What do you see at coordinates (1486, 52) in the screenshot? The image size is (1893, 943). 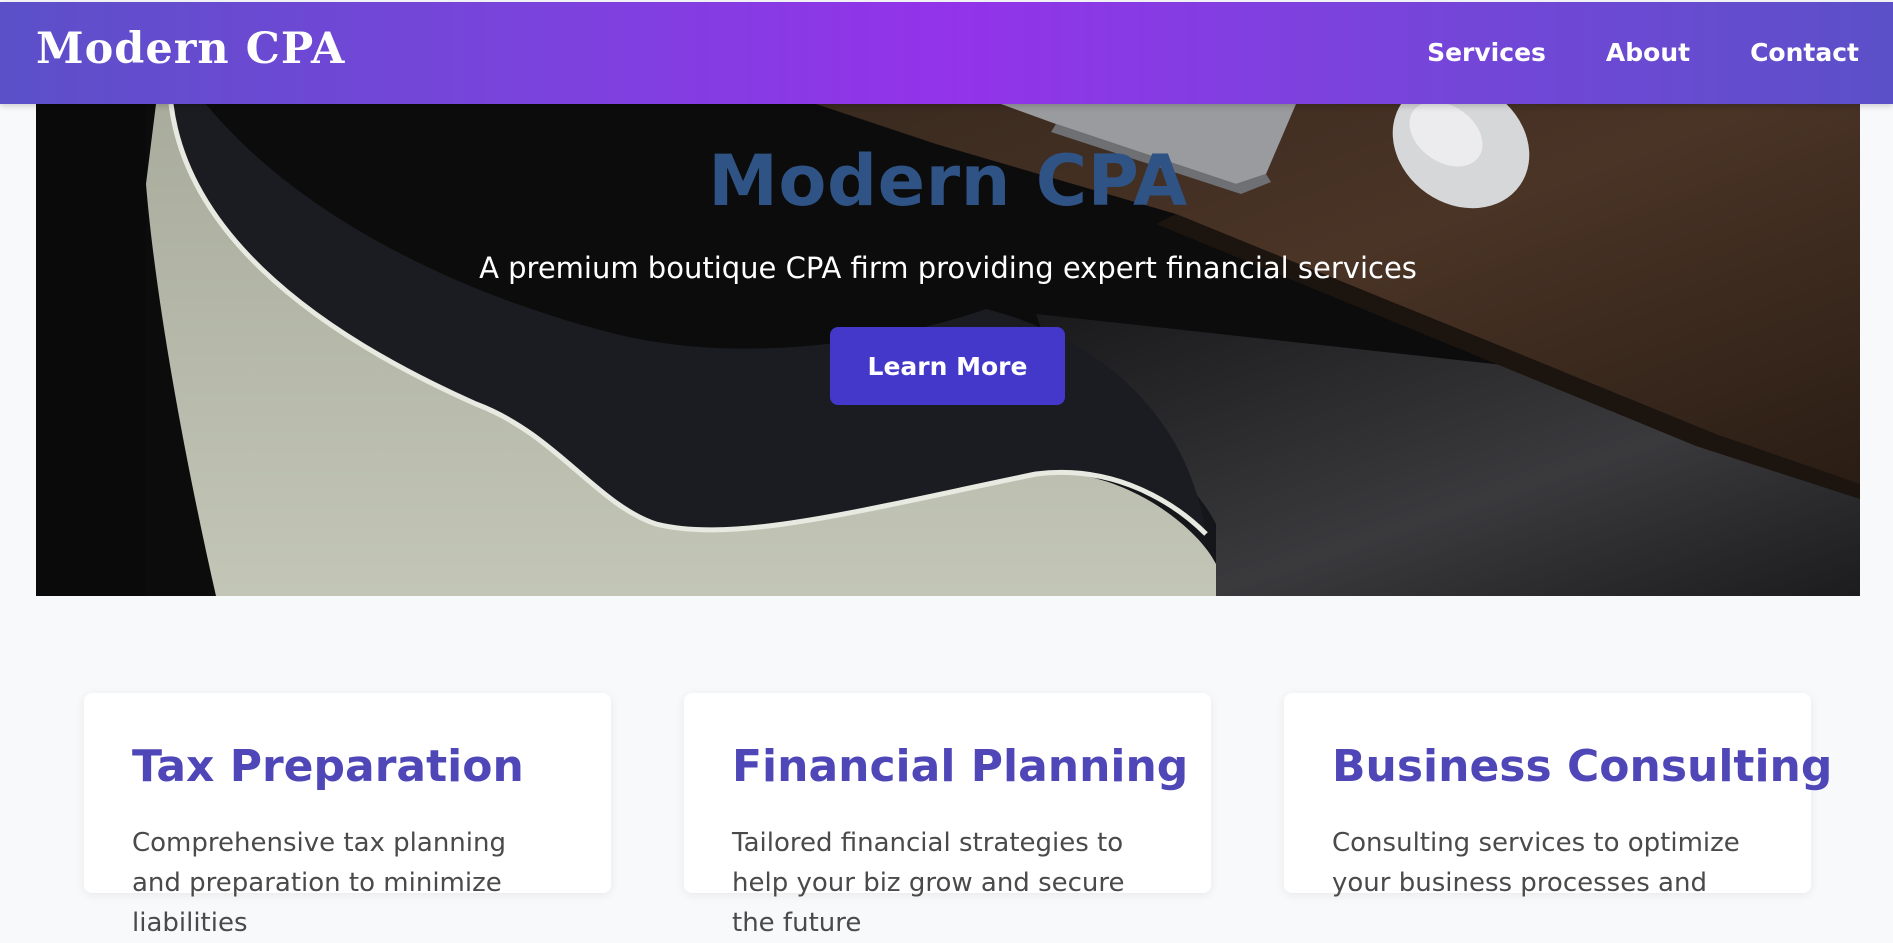 I see `nav-link-services: Services` at bounding box center [1486, 52].